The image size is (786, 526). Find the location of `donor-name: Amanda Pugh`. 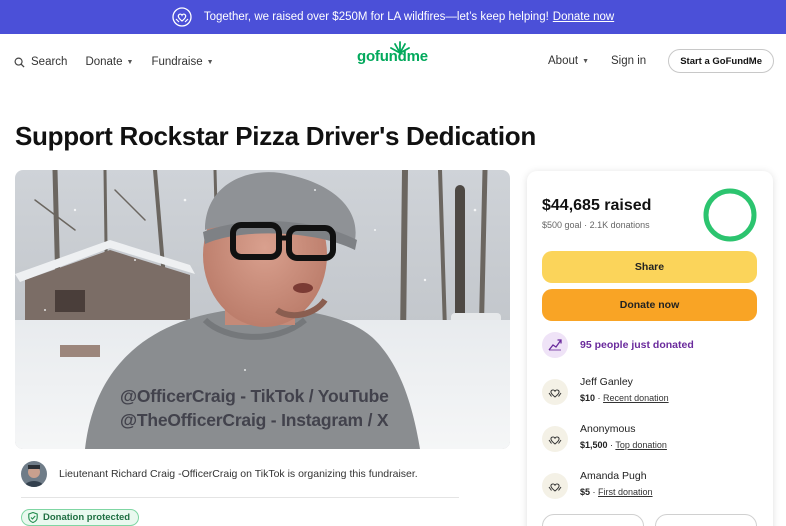

donor-name: Amanda Pugh is located at coordinates (613, 476).